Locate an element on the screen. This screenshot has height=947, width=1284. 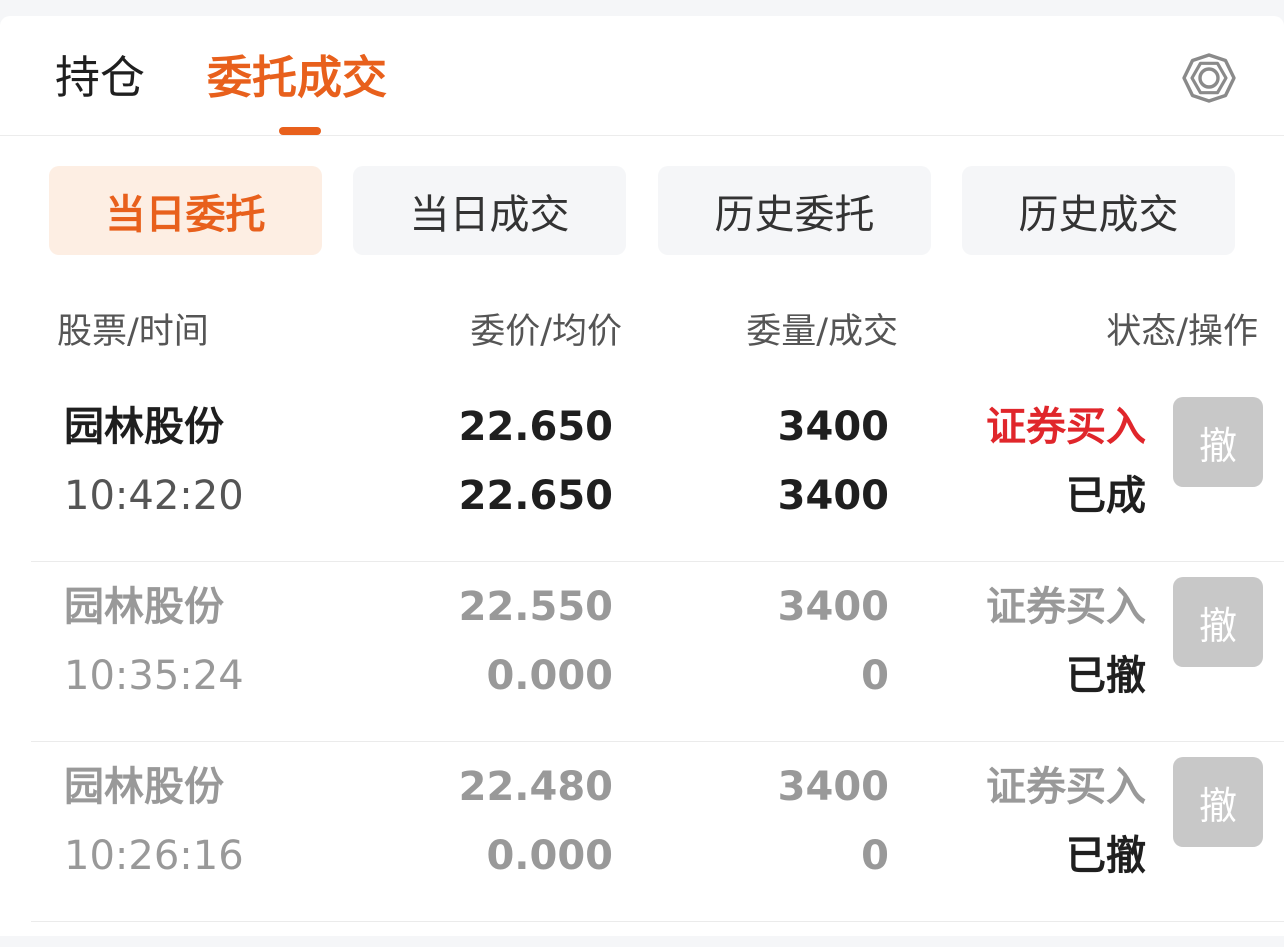
order-time: 10:35:24 is located at coordinates (154, 676).